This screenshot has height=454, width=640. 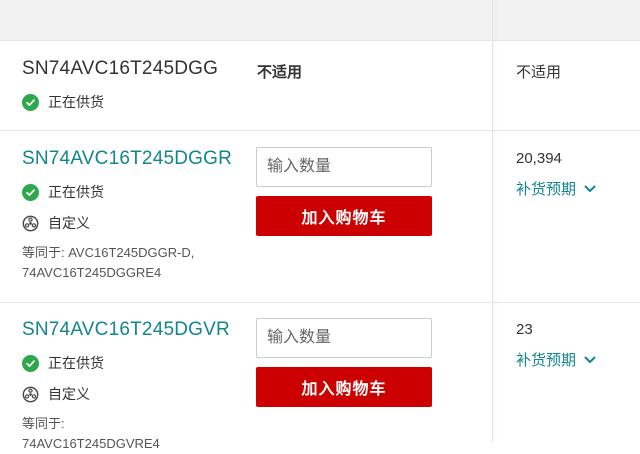 I want to click on equivalent-line: 等同于:, so click(x=43, y=423).